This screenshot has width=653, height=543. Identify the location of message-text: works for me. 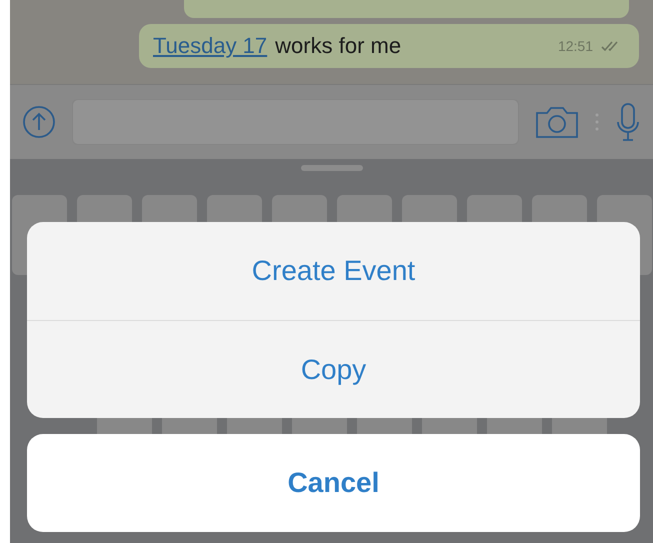
(338, 46).